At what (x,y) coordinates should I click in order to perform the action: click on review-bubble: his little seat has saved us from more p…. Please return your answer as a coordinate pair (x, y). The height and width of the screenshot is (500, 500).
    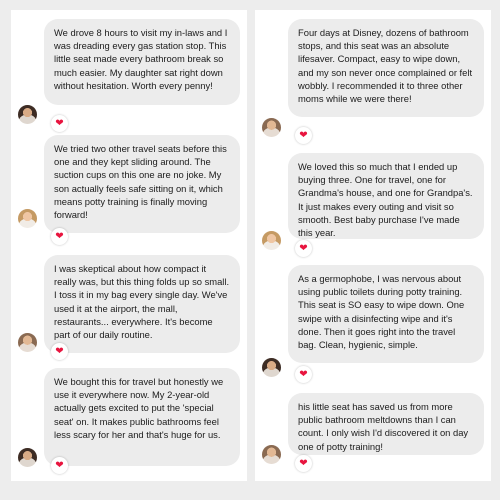
    Looking at the image, I should click on (386, 424).